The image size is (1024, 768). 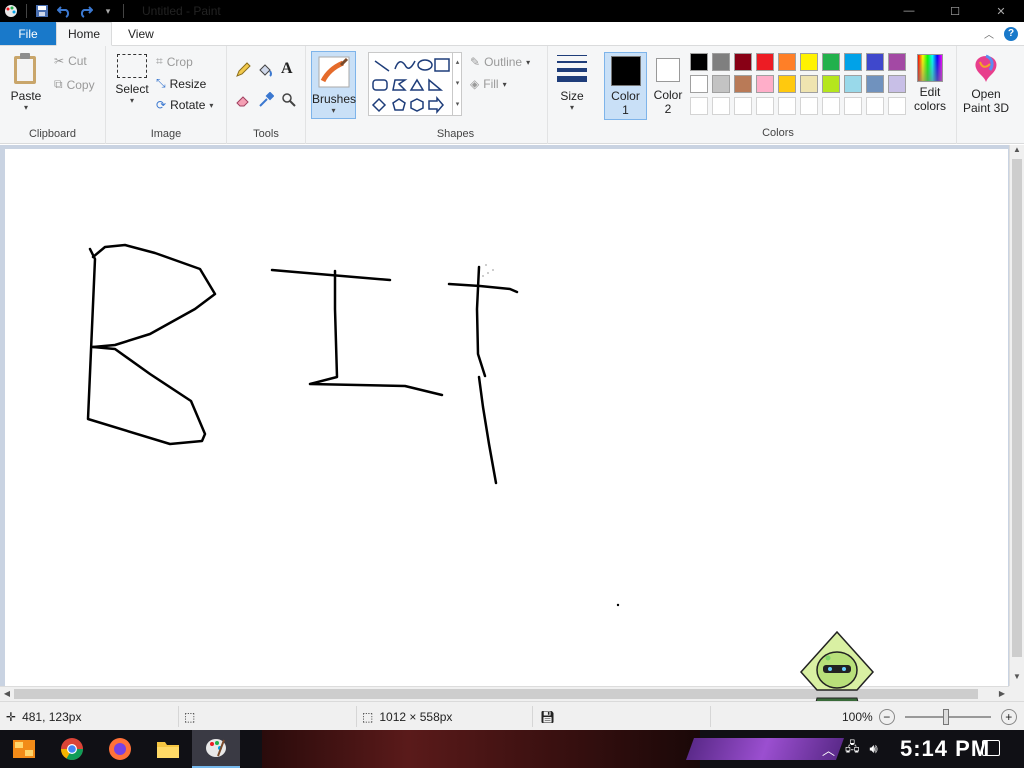 What do you see at coordinates (333, 110) in the screenshot?
I see `brushes-dropdown-icon: ▾` at bounding box center [333, 110].